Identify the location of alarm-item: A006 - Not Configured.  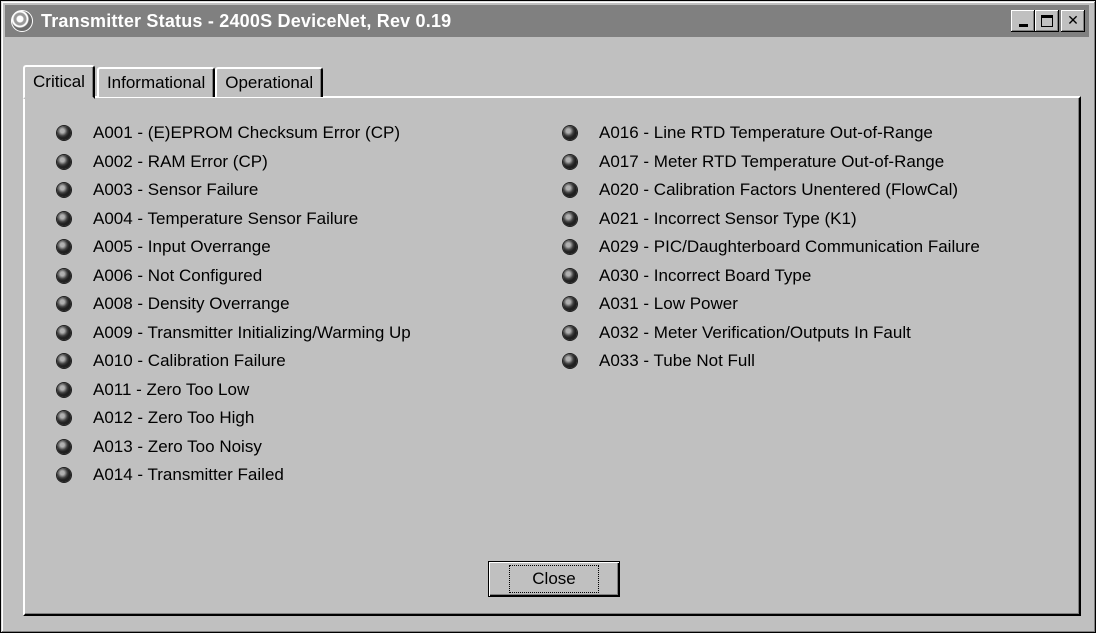
(234, 276).